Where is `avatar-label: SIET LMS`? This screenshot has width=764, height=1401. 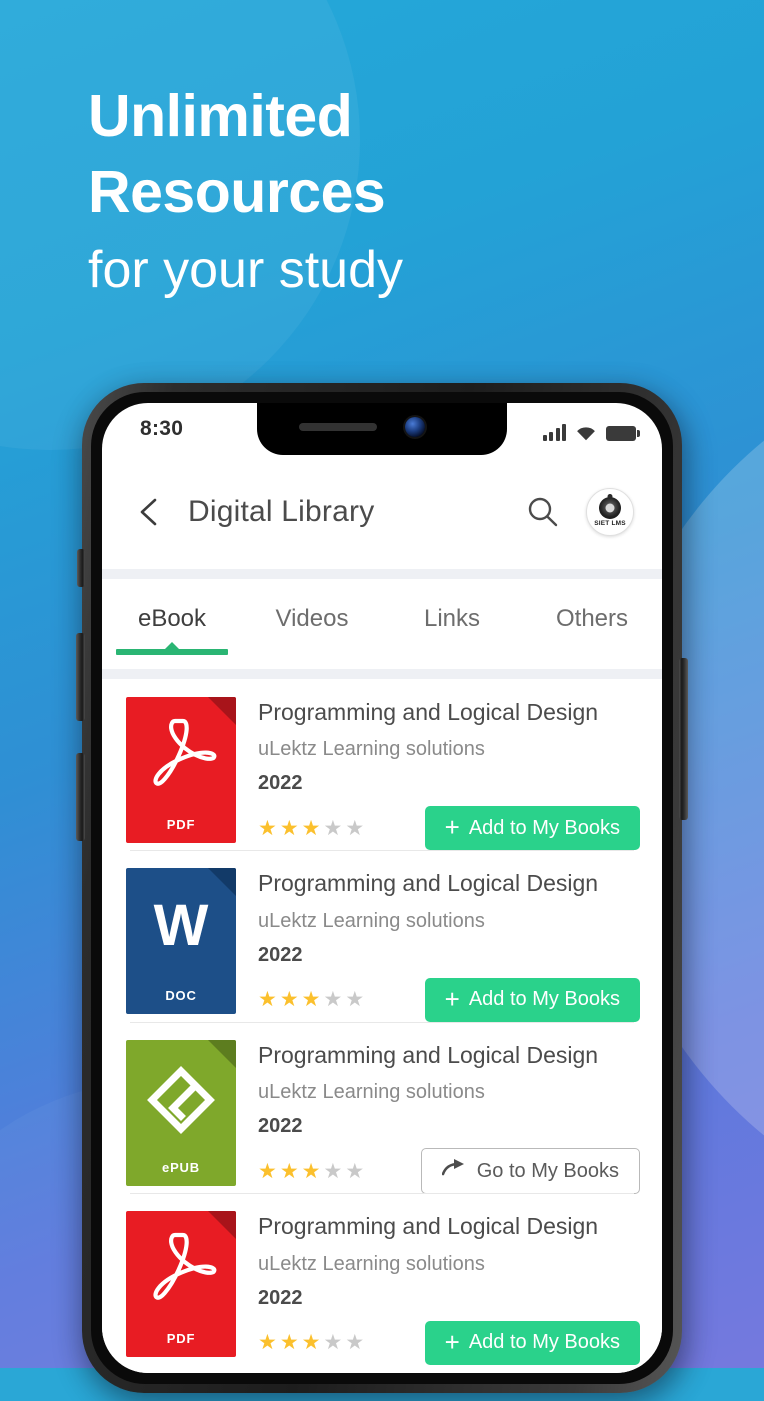 avatar-label: SIET LMS is located at coordinates (610, 523).